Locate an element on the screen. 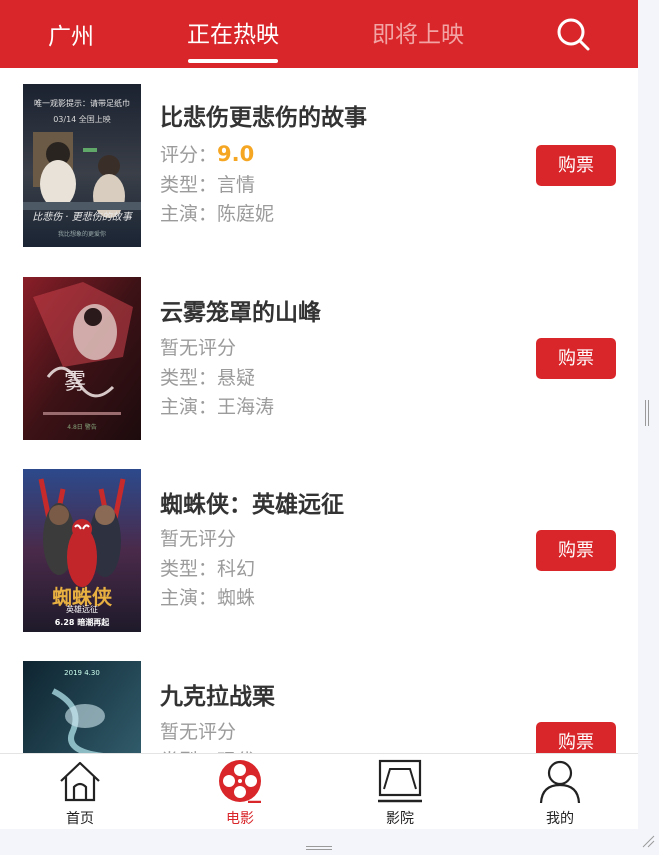 This screenshot has width=659, height=855. cinema-screen-icon is located at coordinates (400, 781).